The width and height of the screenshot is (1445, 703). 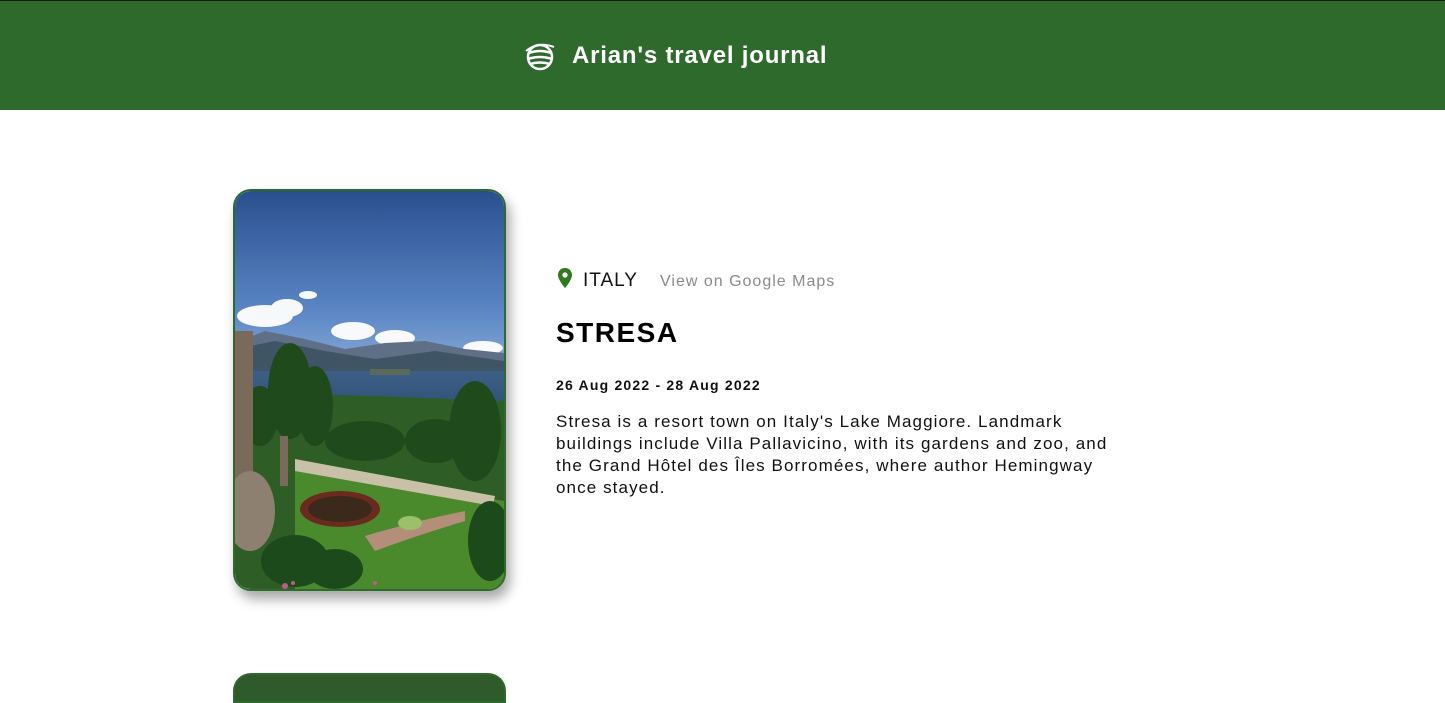 What do you see at coordinates (565, 278) in the screenshot?
I see `map-pin-icon` at bounding box center [565, 278].